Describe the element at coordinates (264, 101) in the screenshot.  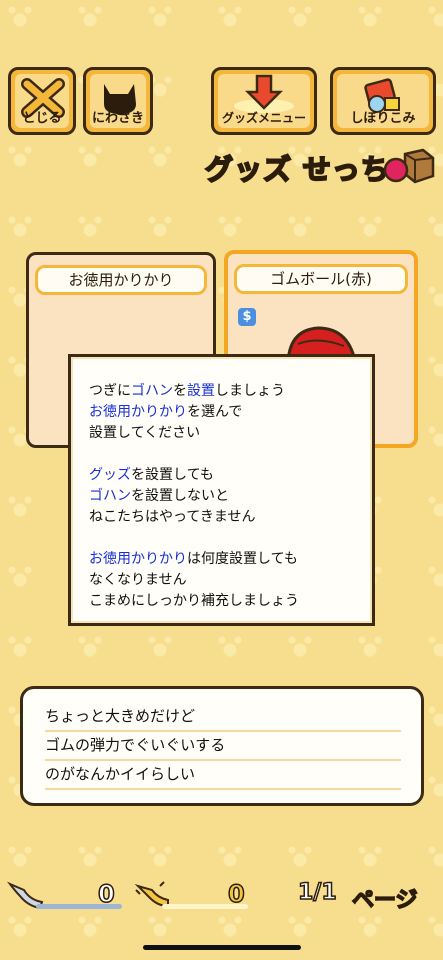
I see `goods-menu-button: グッズメニュー` at that location.